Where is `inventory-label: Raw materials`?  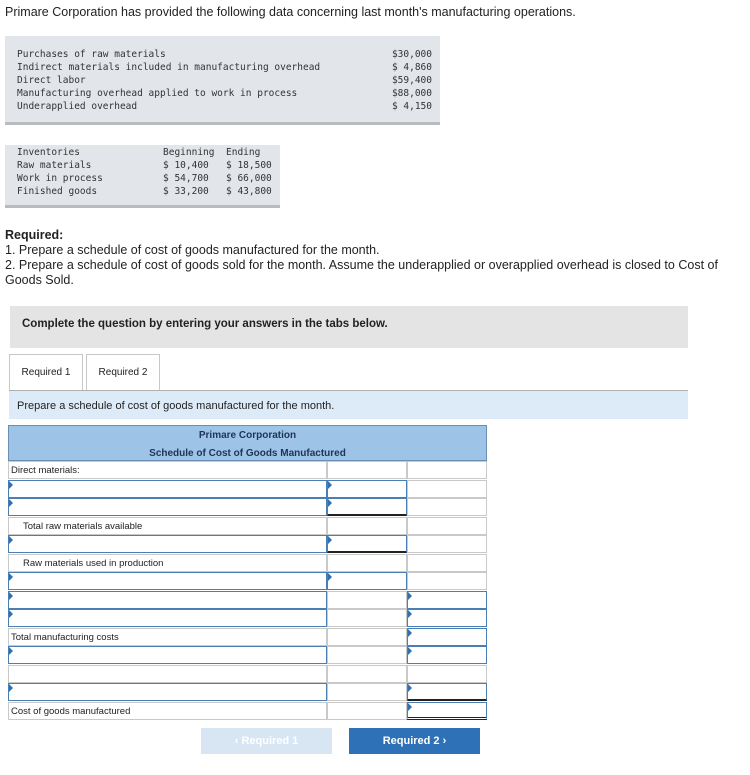
inventory-label: Raw materials is located at coordinates (54, 165).